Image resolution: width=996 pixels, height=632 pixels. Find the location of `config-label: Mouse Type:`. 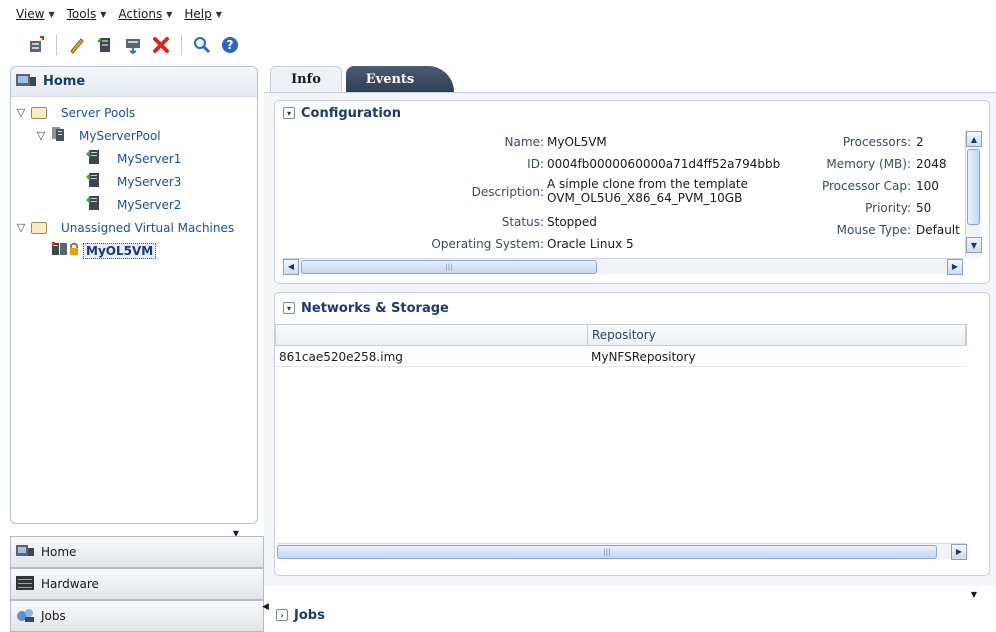

config-label: Mouse Type: is located at coordinates (874, 230).